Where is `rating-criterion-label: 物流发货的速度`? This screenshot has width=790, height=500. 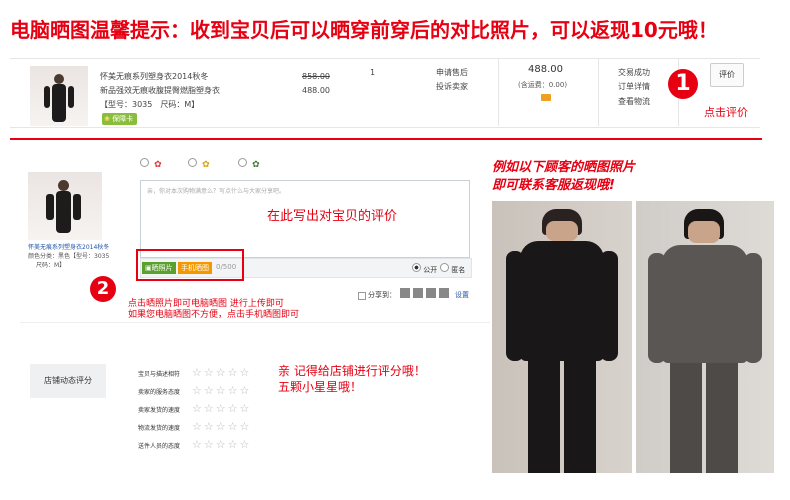
rating-criterion-label: 物流发货的速度 is located at coordinates (159, 428).